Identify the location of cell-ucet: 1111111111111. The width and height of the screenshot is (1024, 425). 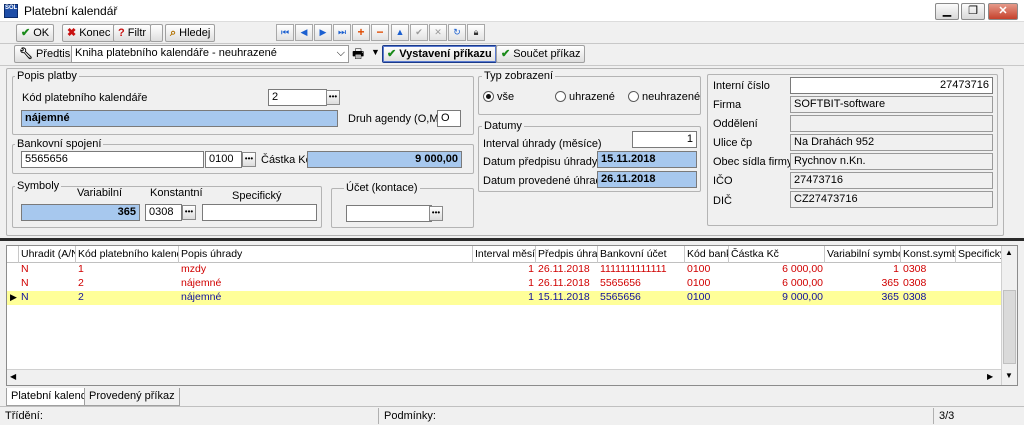
(633, 269).